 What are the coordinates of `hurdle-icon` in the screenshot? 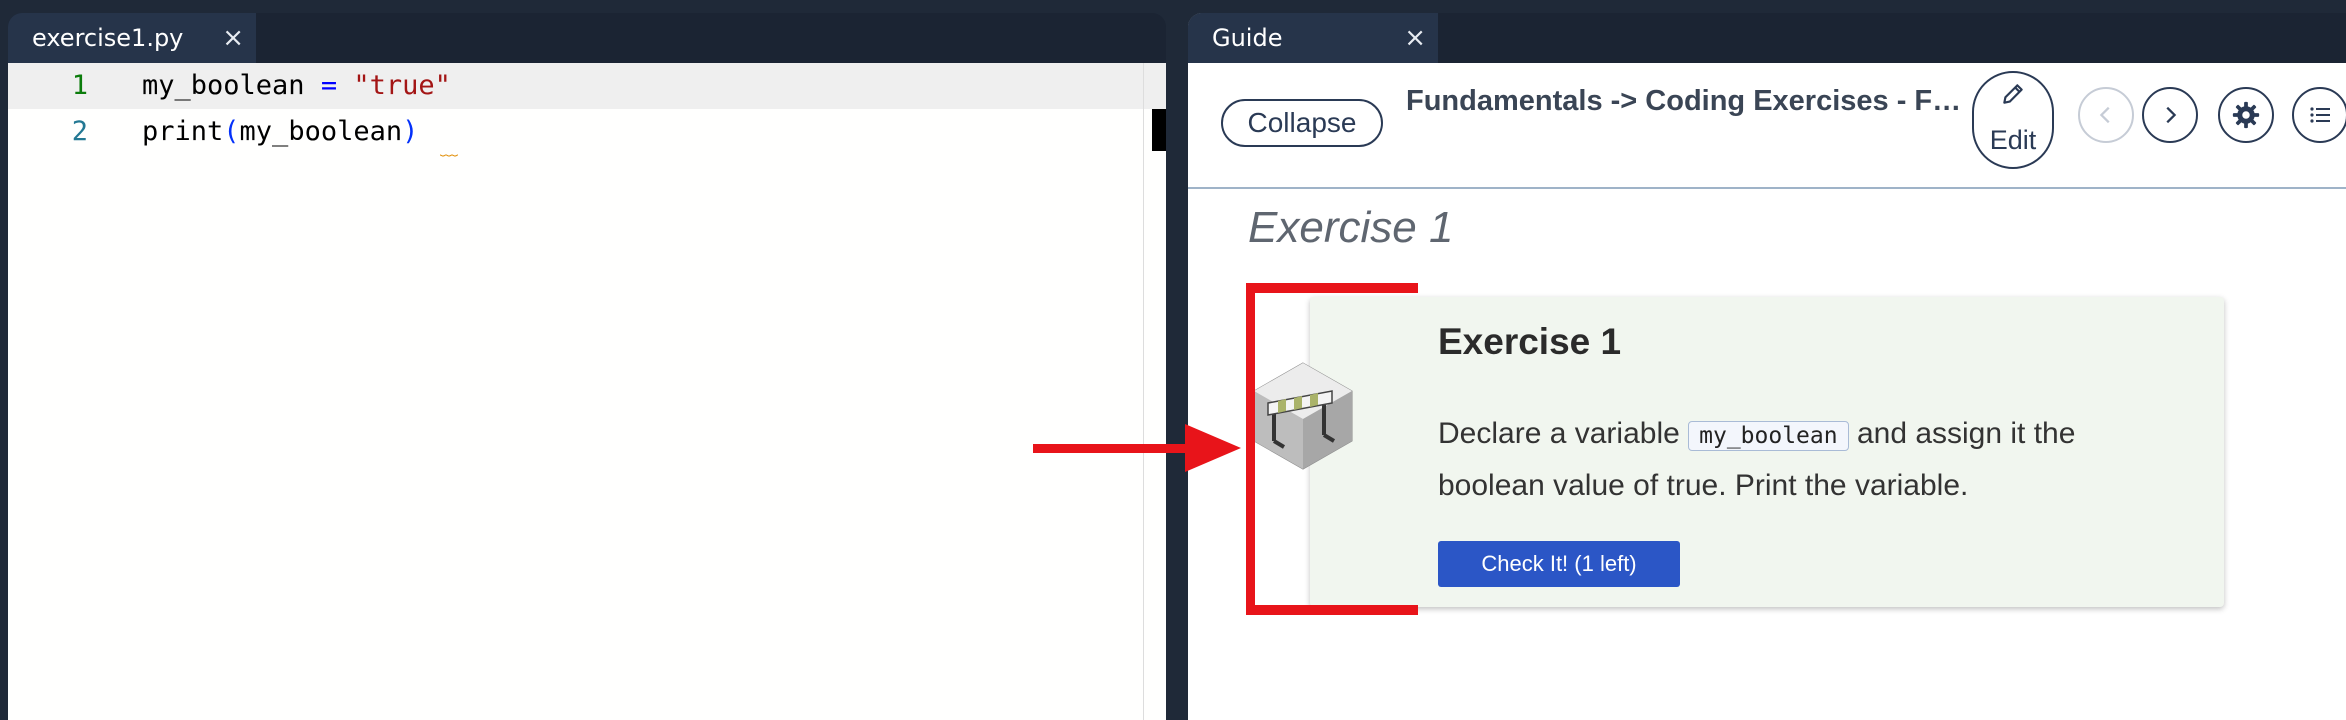 It's located at (1303, 416).